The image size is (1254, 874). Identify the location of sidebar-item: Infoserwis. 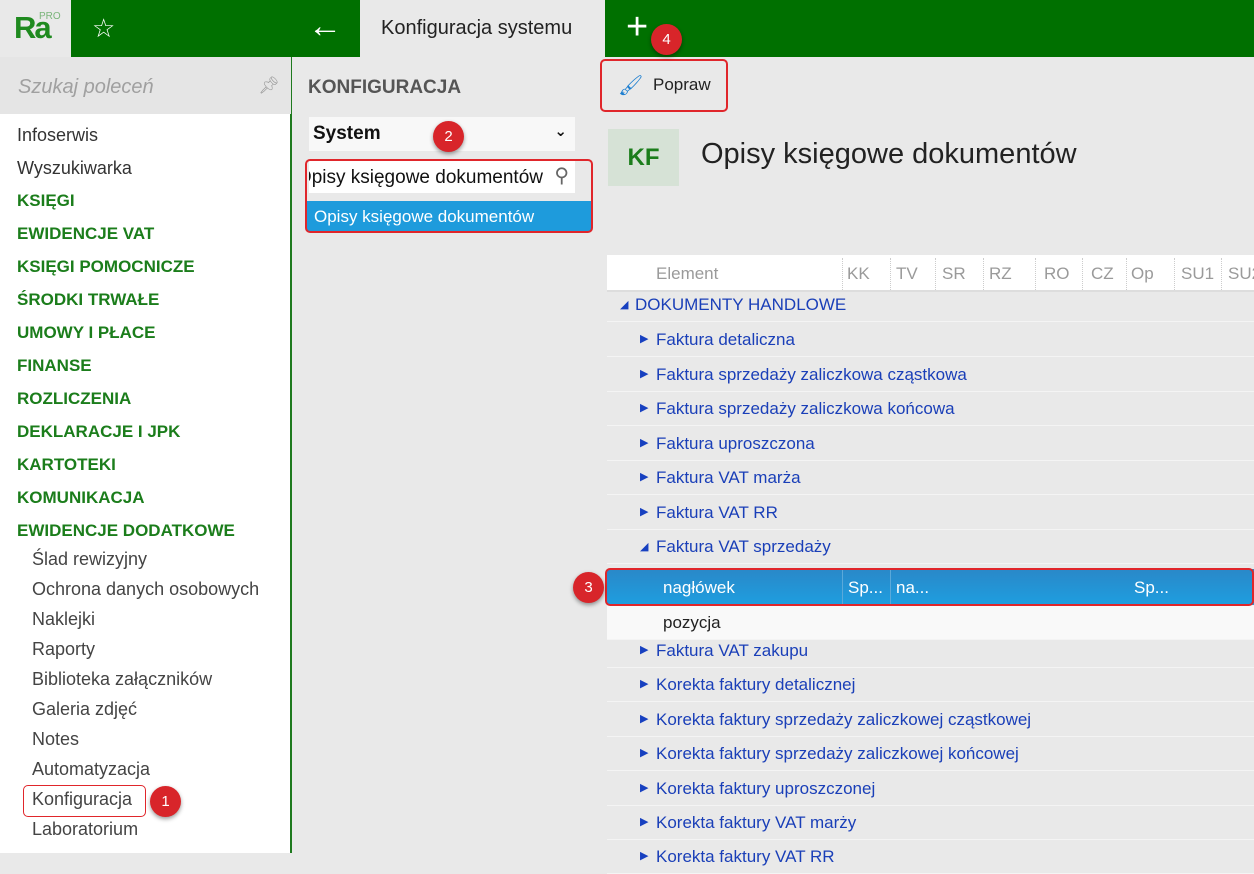
(57, 135).